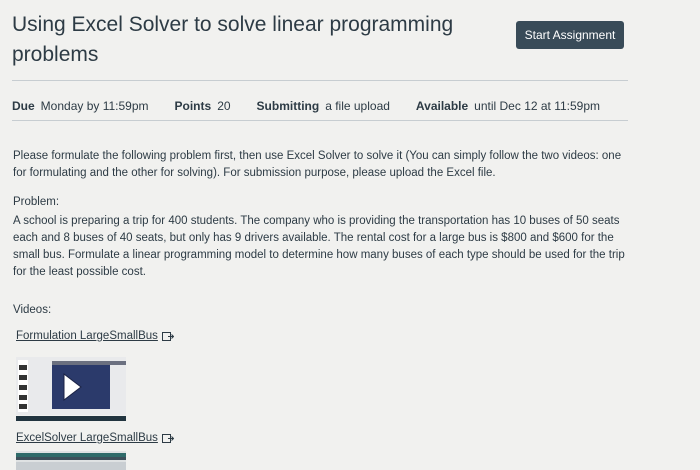 The width and height of the screenshot is (700, 470). What do you see at coordinates (94, 106) in the screenshot?
I see `due-value: Monday by 11:59pm` at bounding box center [94, 106].